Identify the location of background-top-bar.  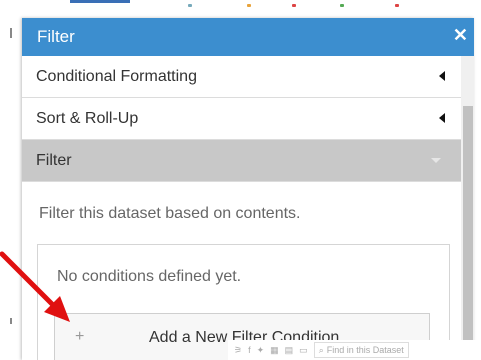
(240, 10).